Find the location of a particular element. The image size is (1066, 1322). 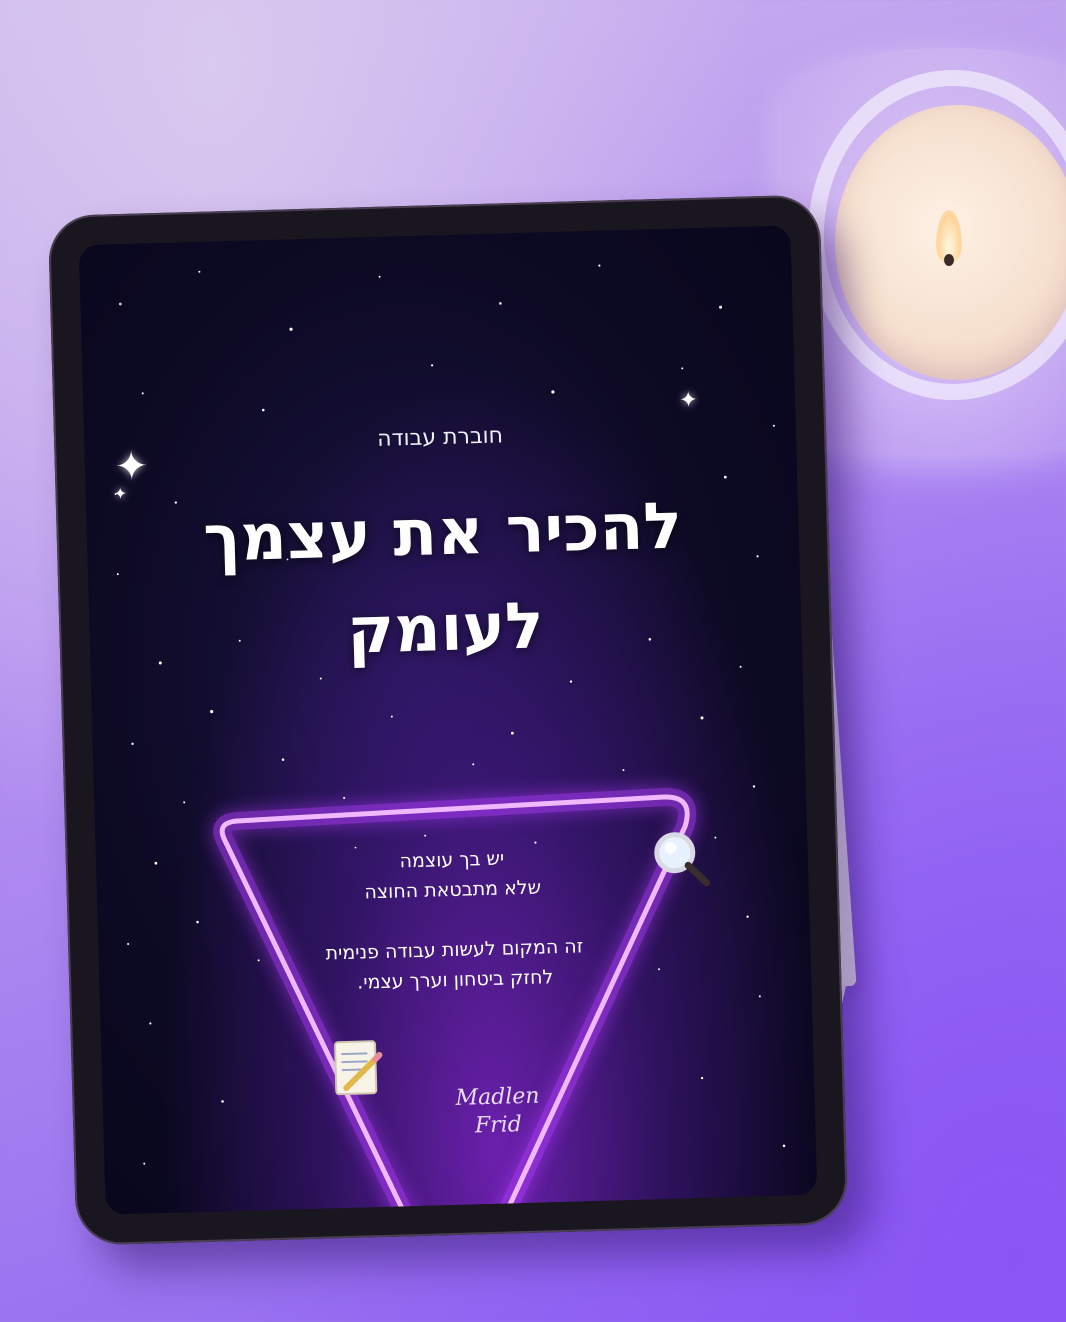

cover-title-line: לעומק is located at coordinates (445, 629).